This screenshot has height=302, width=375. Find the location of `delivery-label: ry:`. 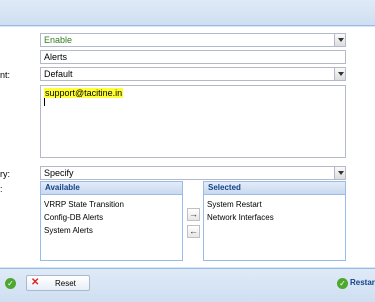

delivery-label: ry: is located at coordinates (5, 174).